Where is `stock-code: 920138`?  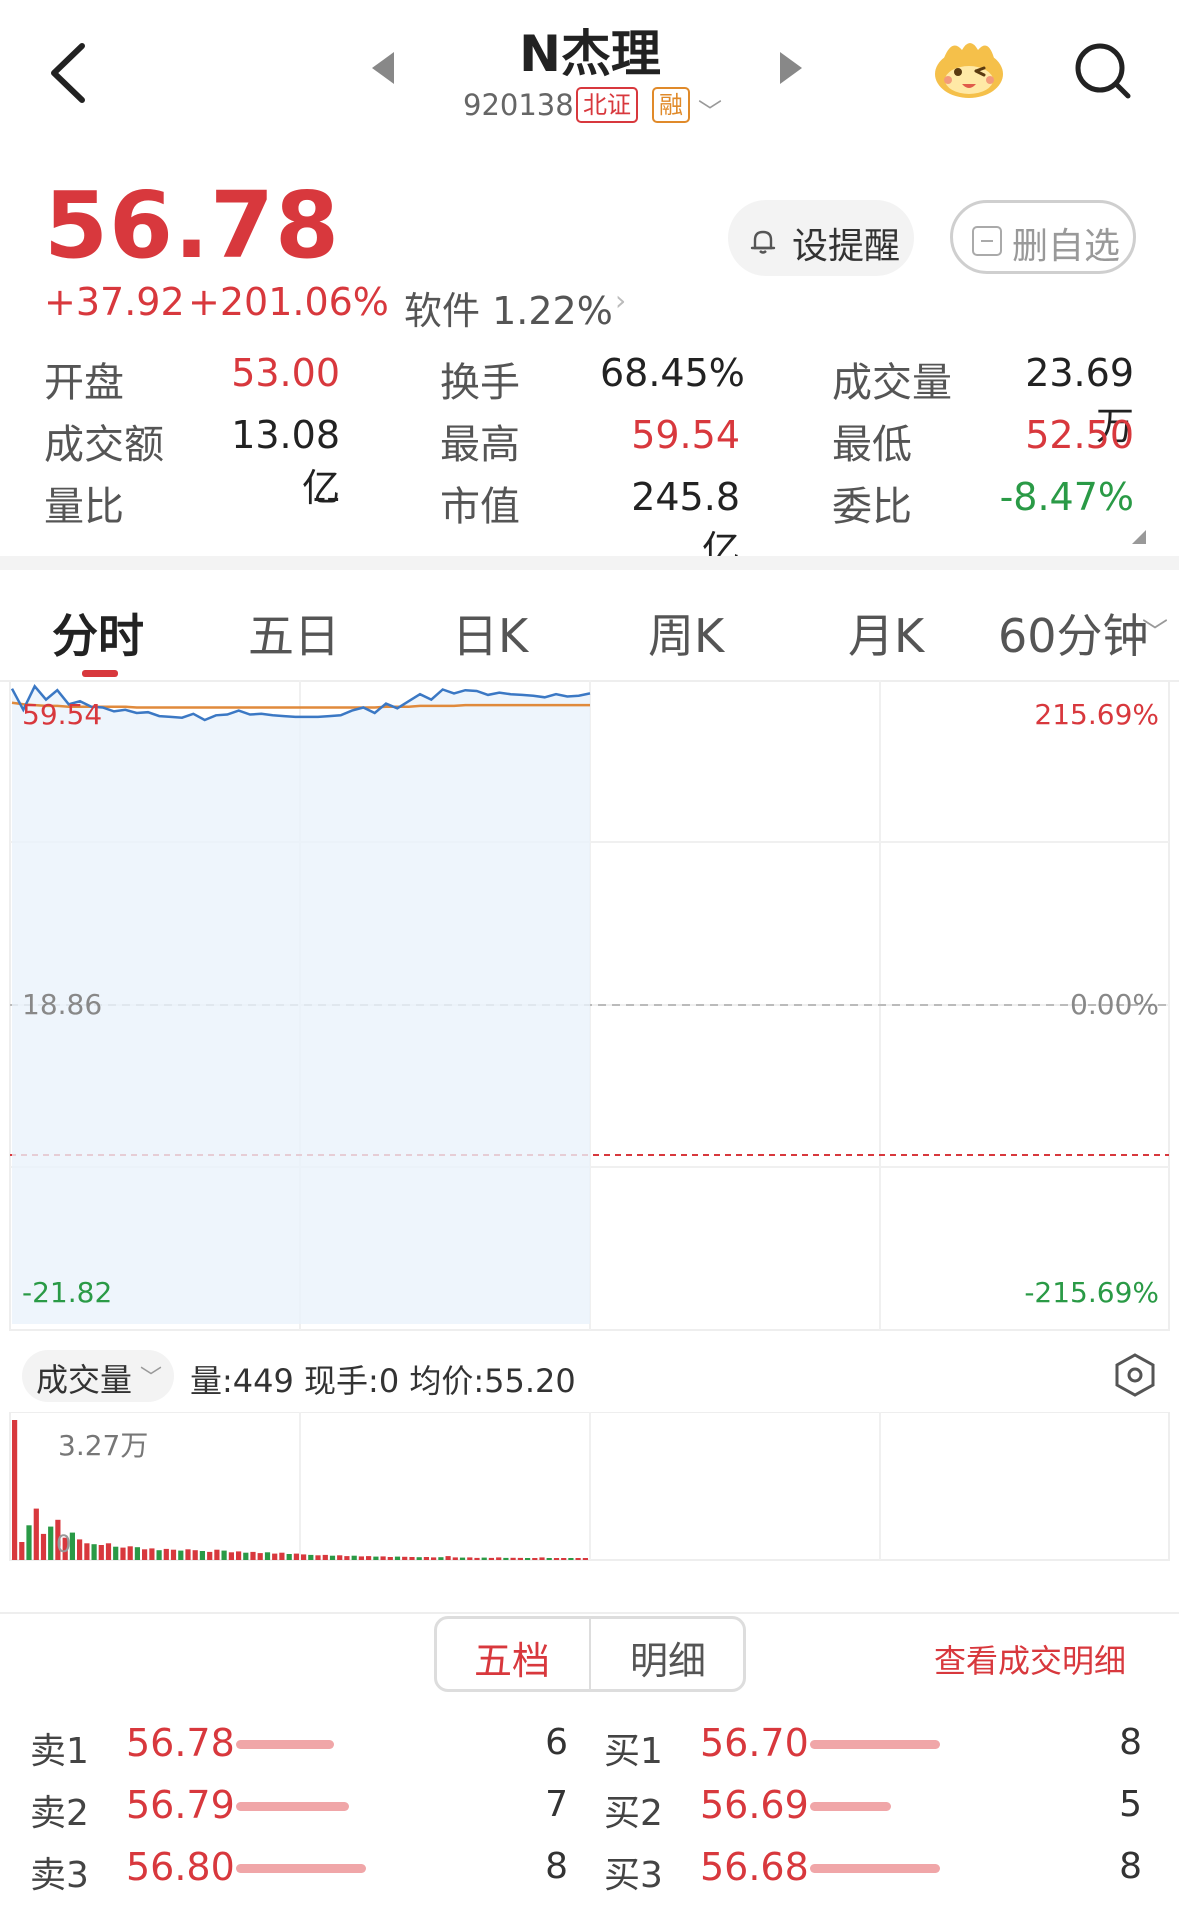
stock-code: 920138 is located at coordinates (518, 105).